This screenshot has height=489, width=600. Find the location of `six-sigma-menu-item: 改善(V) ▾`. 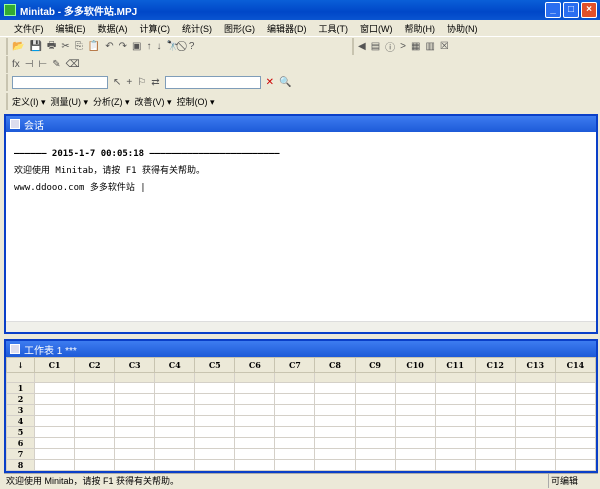

six-sigma-menu-item: 改善(V) ▾ is located at coordinates (153, 101).